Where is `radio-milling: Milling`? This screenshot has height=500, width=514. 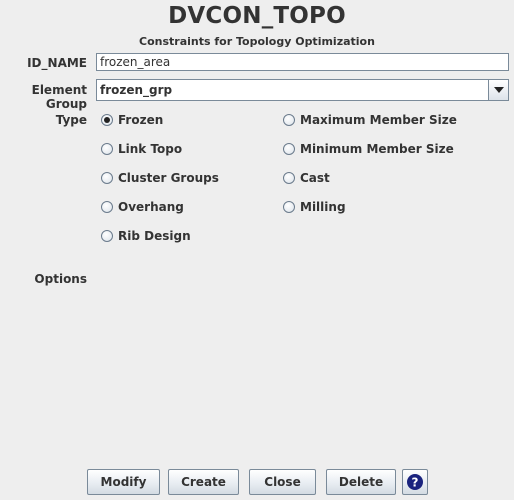 radio-milling: Milling is located at coordinates (314, 207).